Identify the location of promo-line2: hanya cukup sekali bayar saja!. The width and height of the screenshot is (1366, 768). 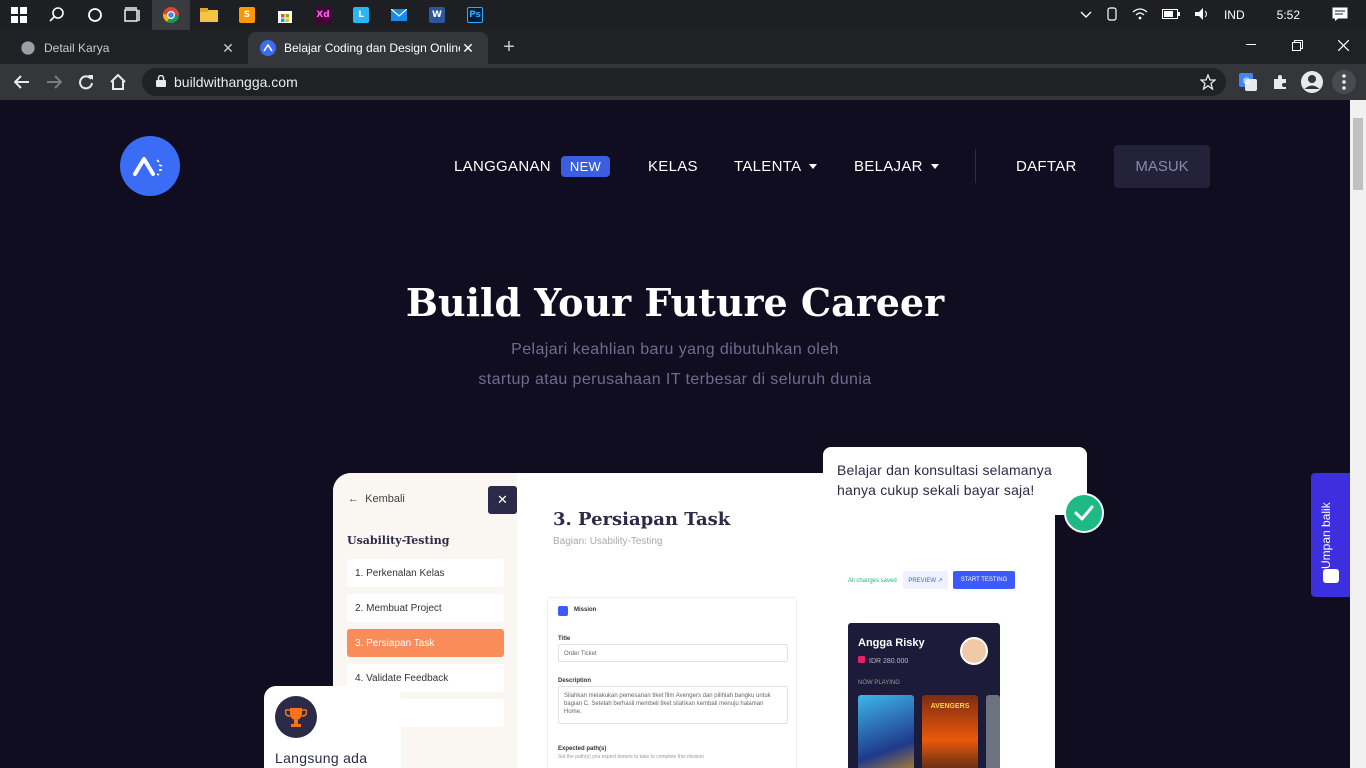
(936, 490).